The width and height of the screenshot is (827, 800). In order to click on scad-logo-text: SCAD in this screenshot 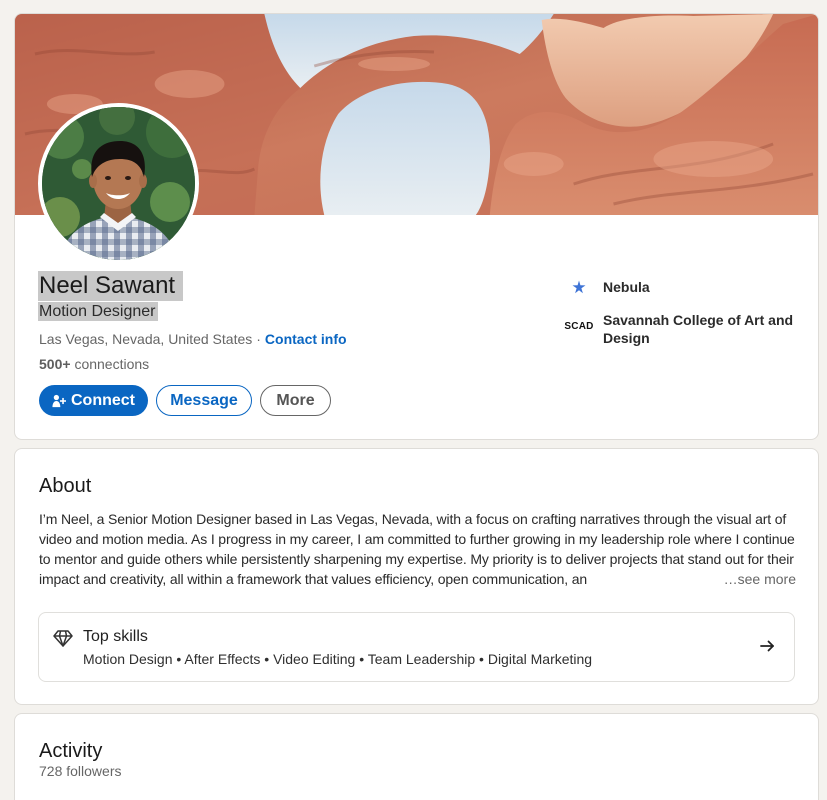, I will do `click(579, 326)`.